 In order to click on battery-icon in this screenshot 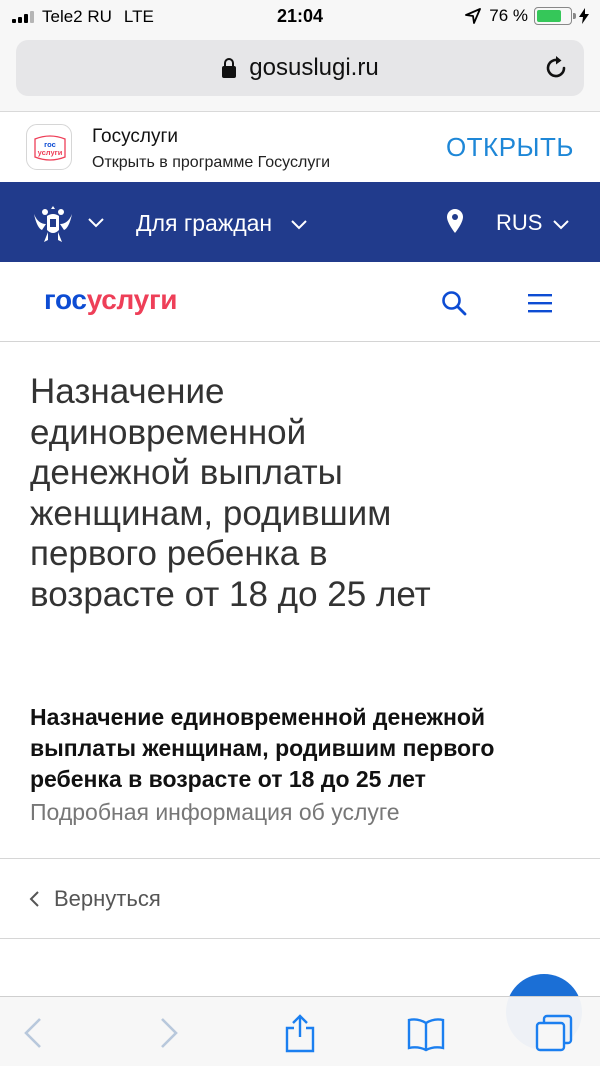, I will do `click(555, 16)`.